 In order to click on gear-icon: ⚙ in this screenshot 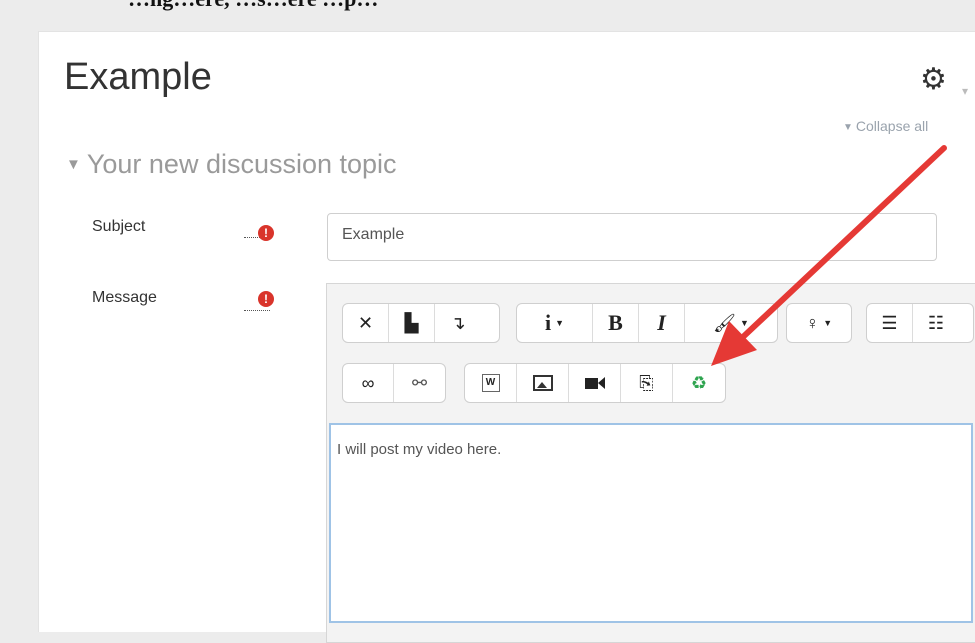, I will do `click(933, 80)`.